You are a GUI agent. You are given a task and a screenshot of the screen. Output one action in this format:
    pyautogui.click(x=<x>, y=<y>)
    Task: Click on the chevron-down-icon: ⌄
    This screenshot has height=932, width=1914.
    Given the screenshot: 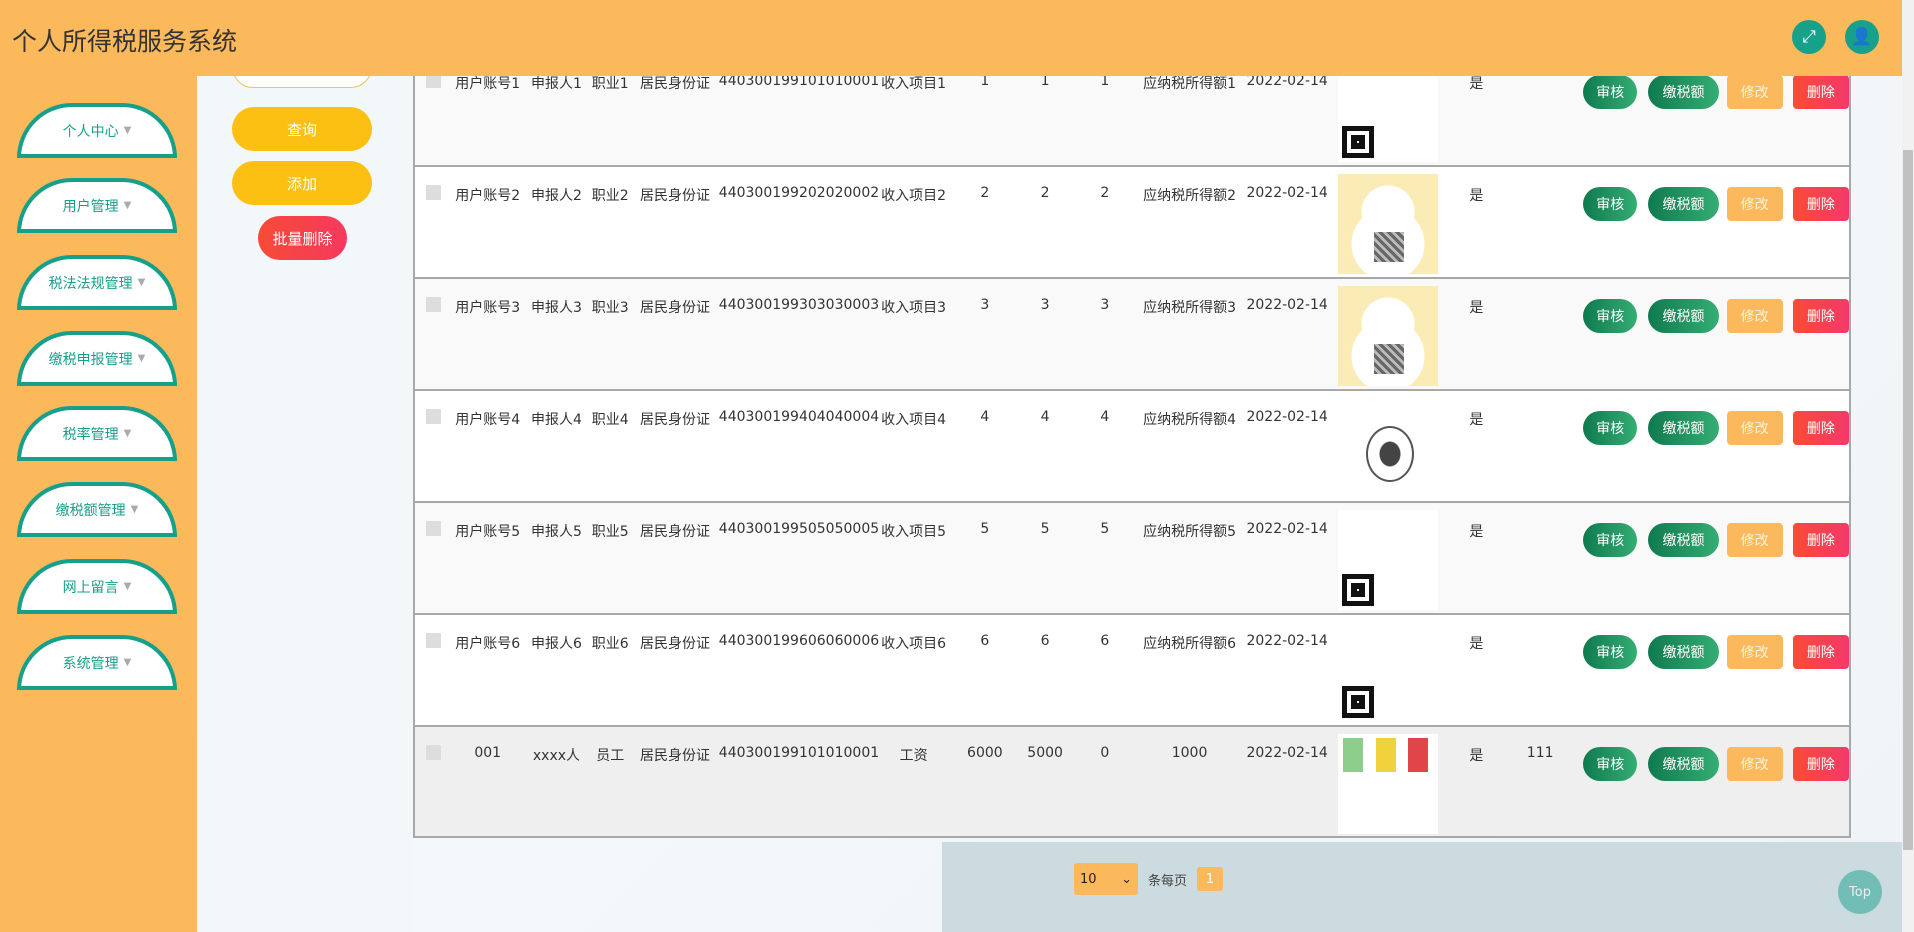 What is the action you would take?
    pyautogui.click(x=1126, y=879)
    